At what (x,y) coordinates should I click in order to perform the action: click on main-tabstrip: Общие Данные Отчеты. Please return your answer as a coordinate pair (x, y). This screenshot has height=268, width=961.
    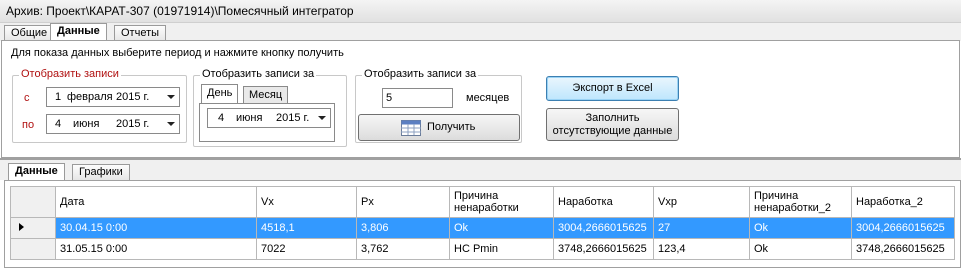
    Looking at the image, I should click on (480, 32).